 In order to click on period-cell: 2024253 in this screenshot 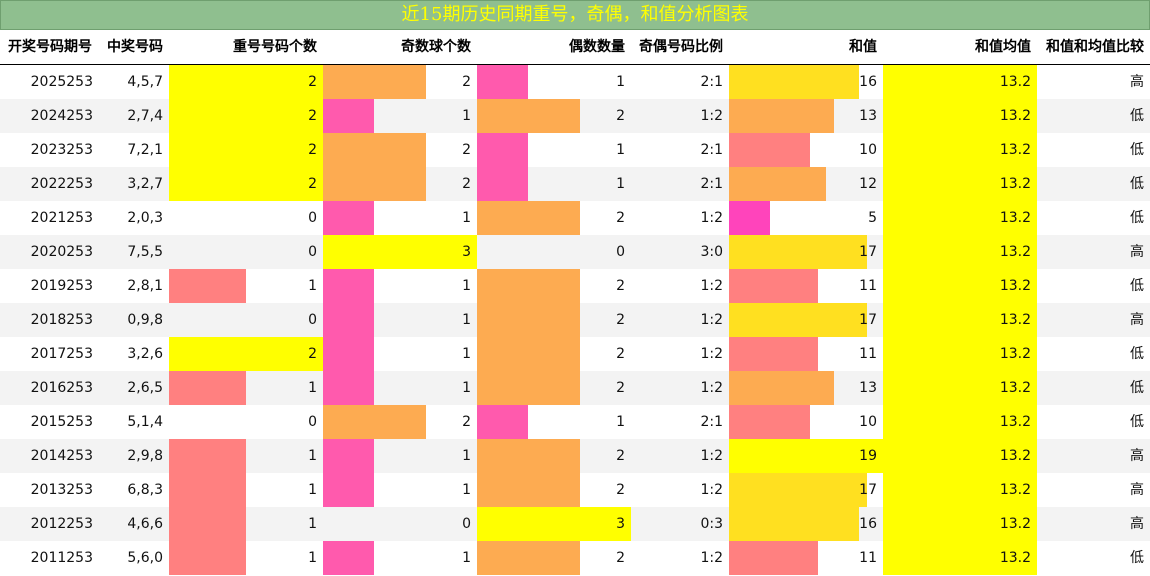, I will do `click(61, 116)`.